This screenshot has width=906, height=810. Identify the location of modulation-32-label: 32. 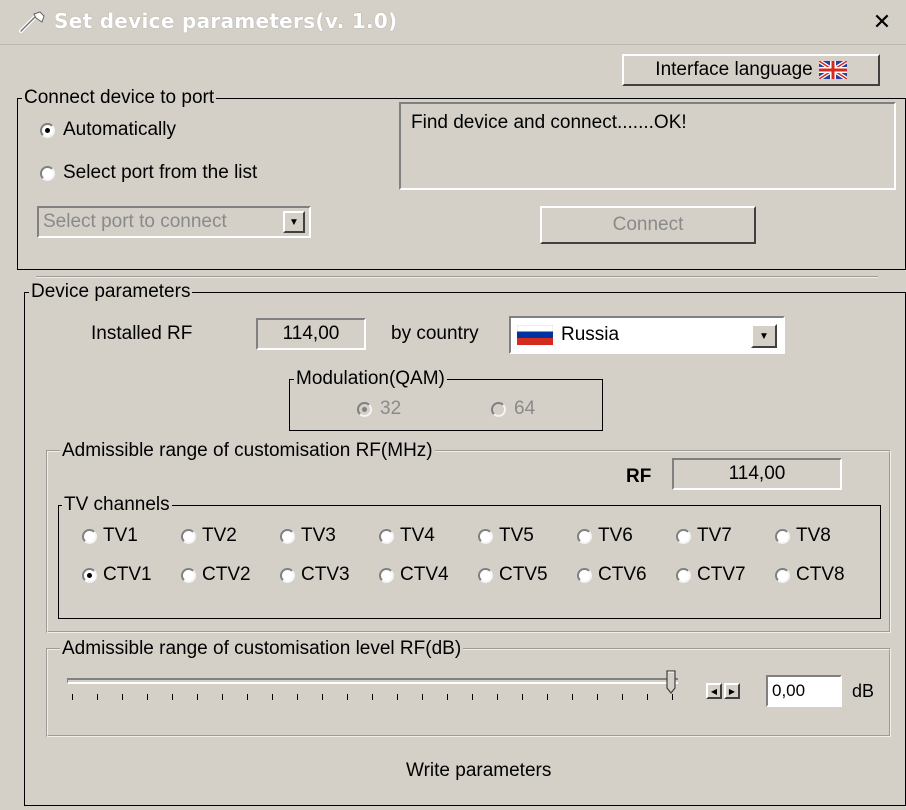
(391, 408).